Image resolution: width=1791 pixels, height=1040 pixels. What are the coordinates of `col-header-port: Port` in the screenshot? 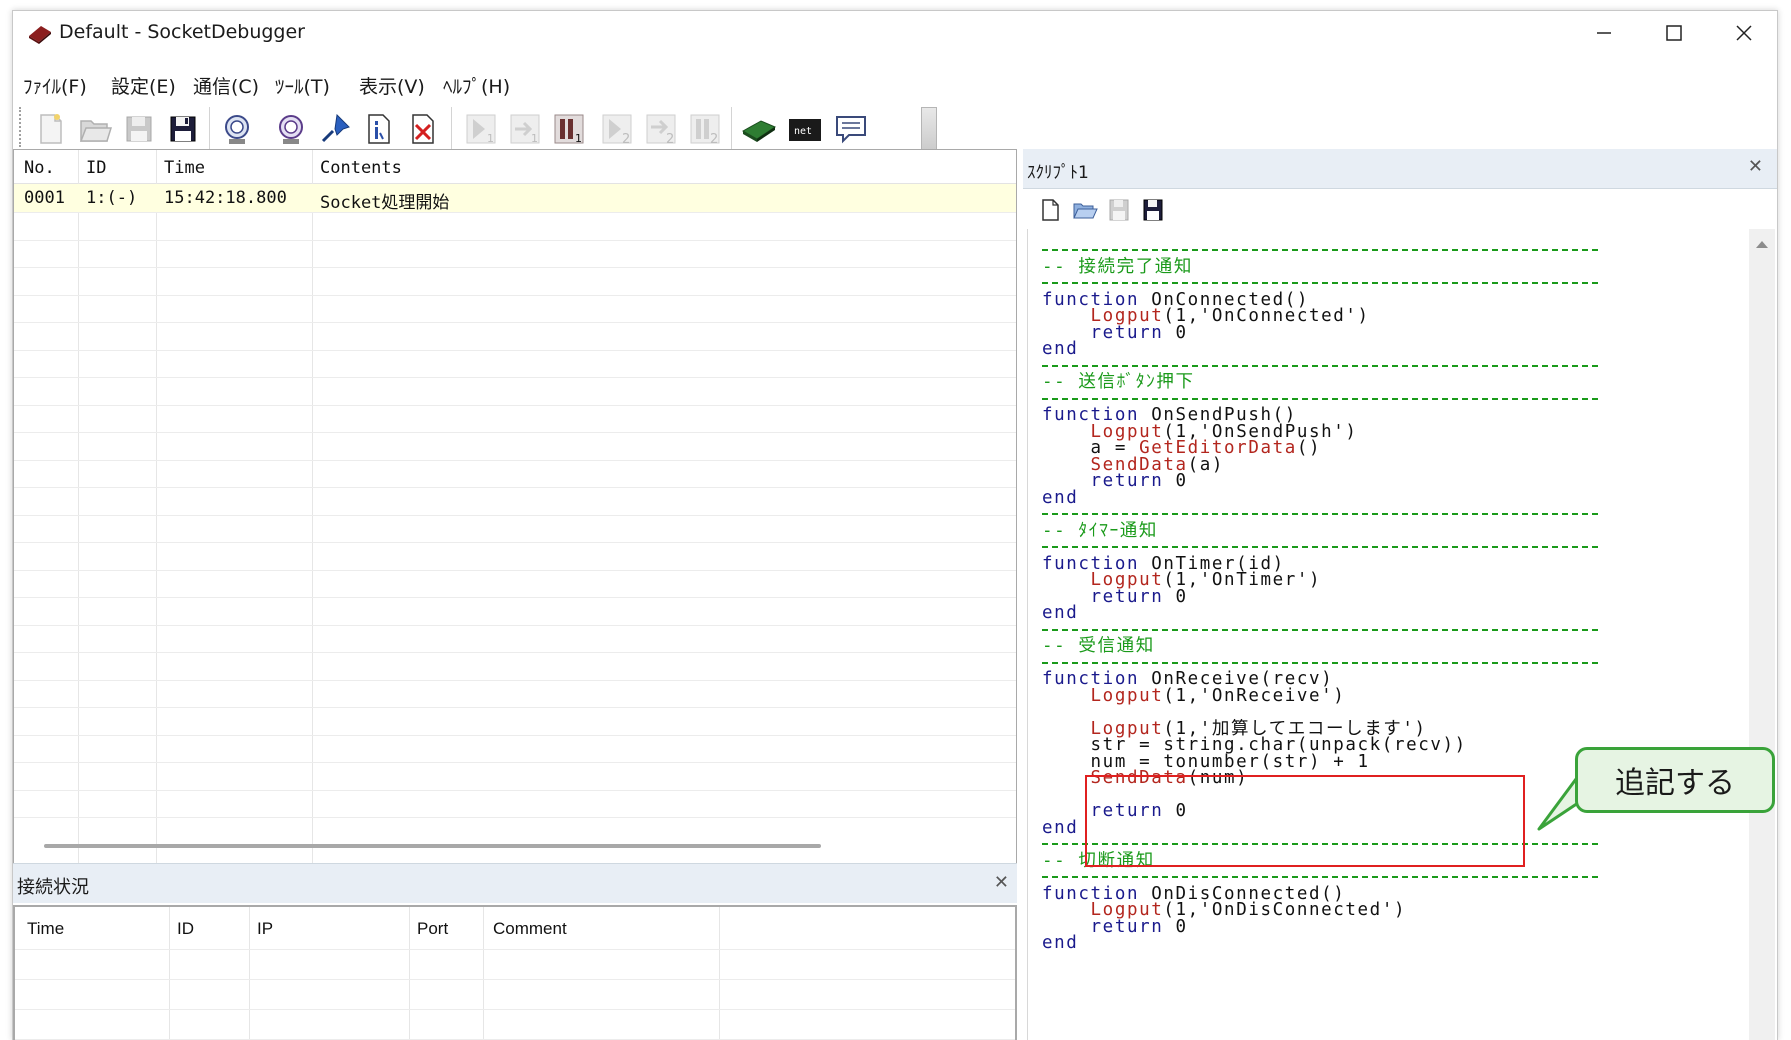 It's located at (432, 929).